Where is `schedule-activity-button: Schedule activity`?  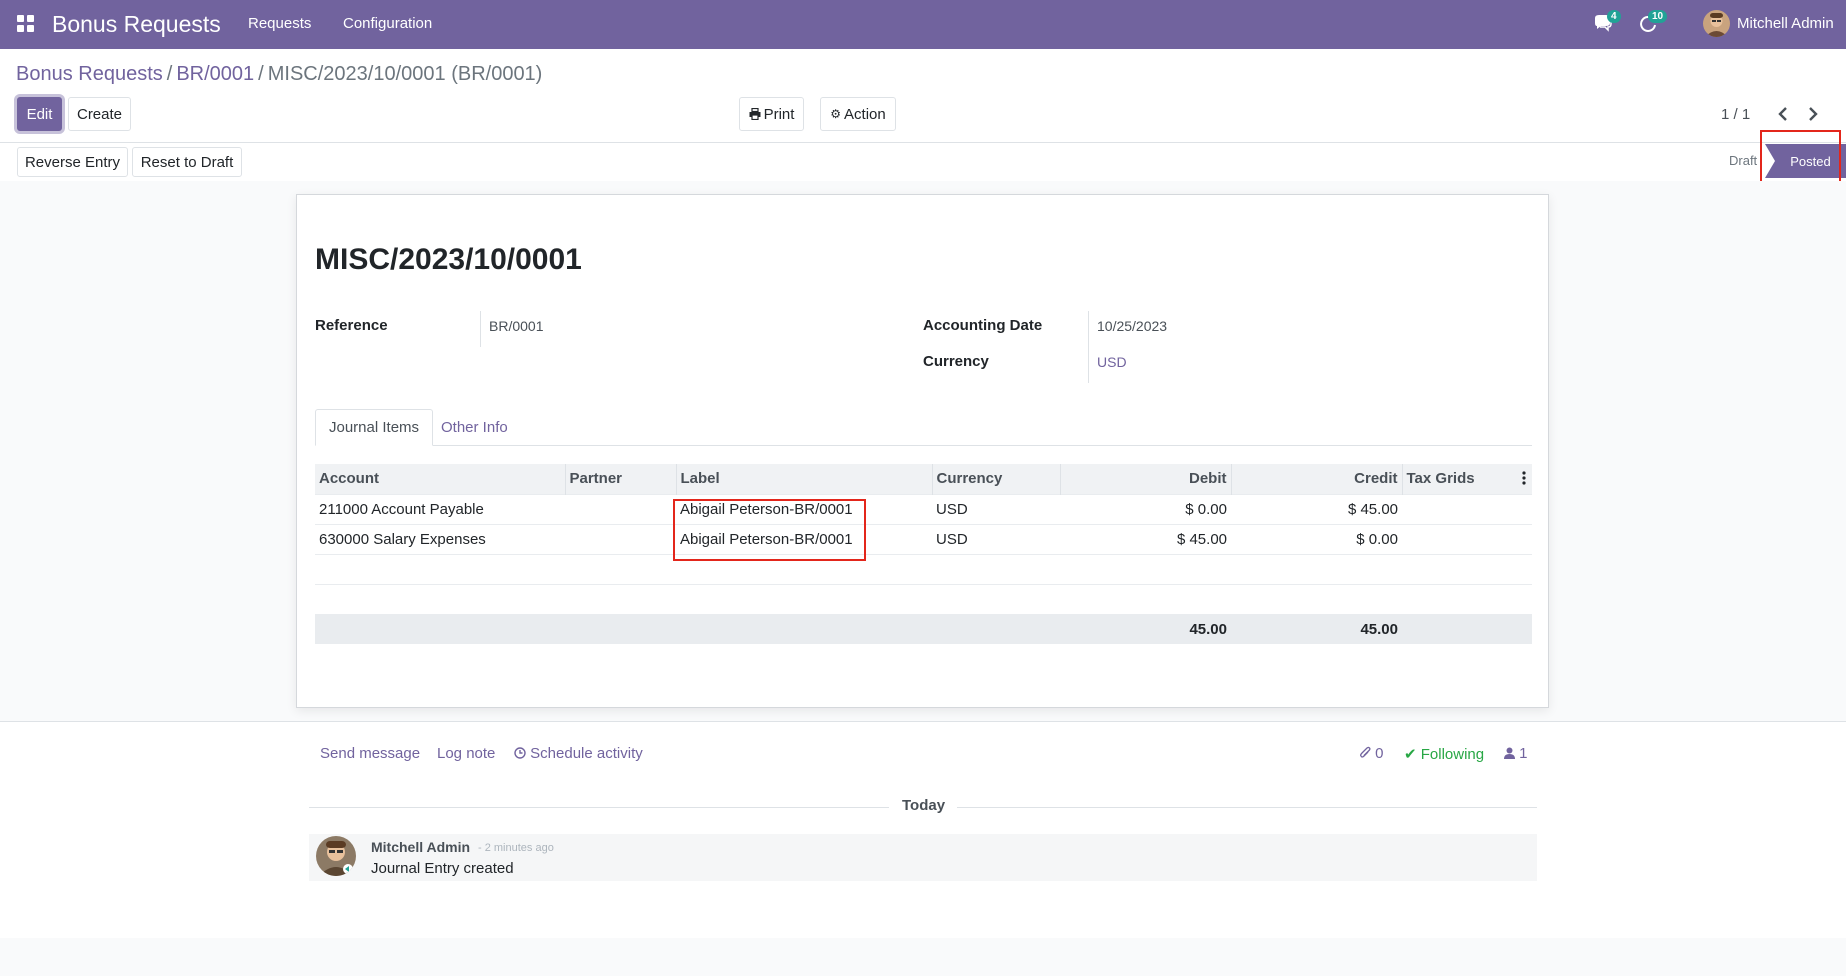
schedule-activity-button: Schedule activity is located at coordinates (578, 753).